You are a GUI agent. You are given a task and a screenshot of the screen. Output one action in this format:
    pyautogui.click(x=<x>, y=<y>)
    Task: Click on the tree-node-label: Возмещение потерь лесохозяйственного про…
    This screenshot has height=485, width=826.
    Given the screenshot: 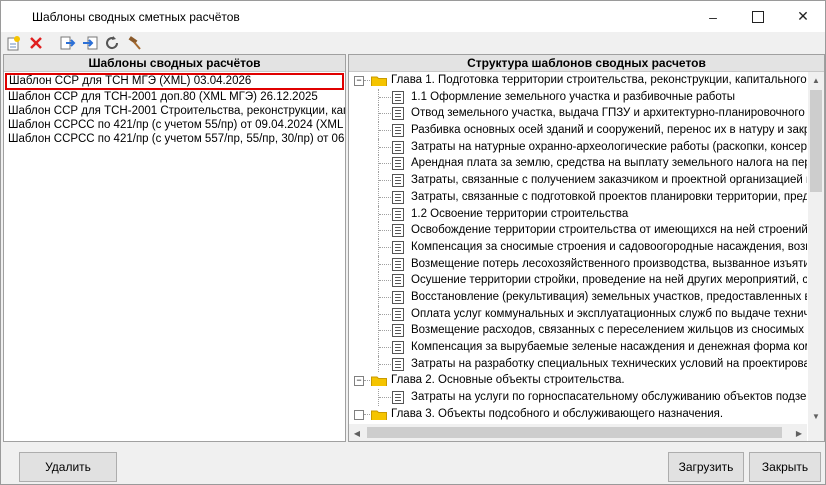 What is the action you would take?
    pyautogui.click(x=609, y=263)
    